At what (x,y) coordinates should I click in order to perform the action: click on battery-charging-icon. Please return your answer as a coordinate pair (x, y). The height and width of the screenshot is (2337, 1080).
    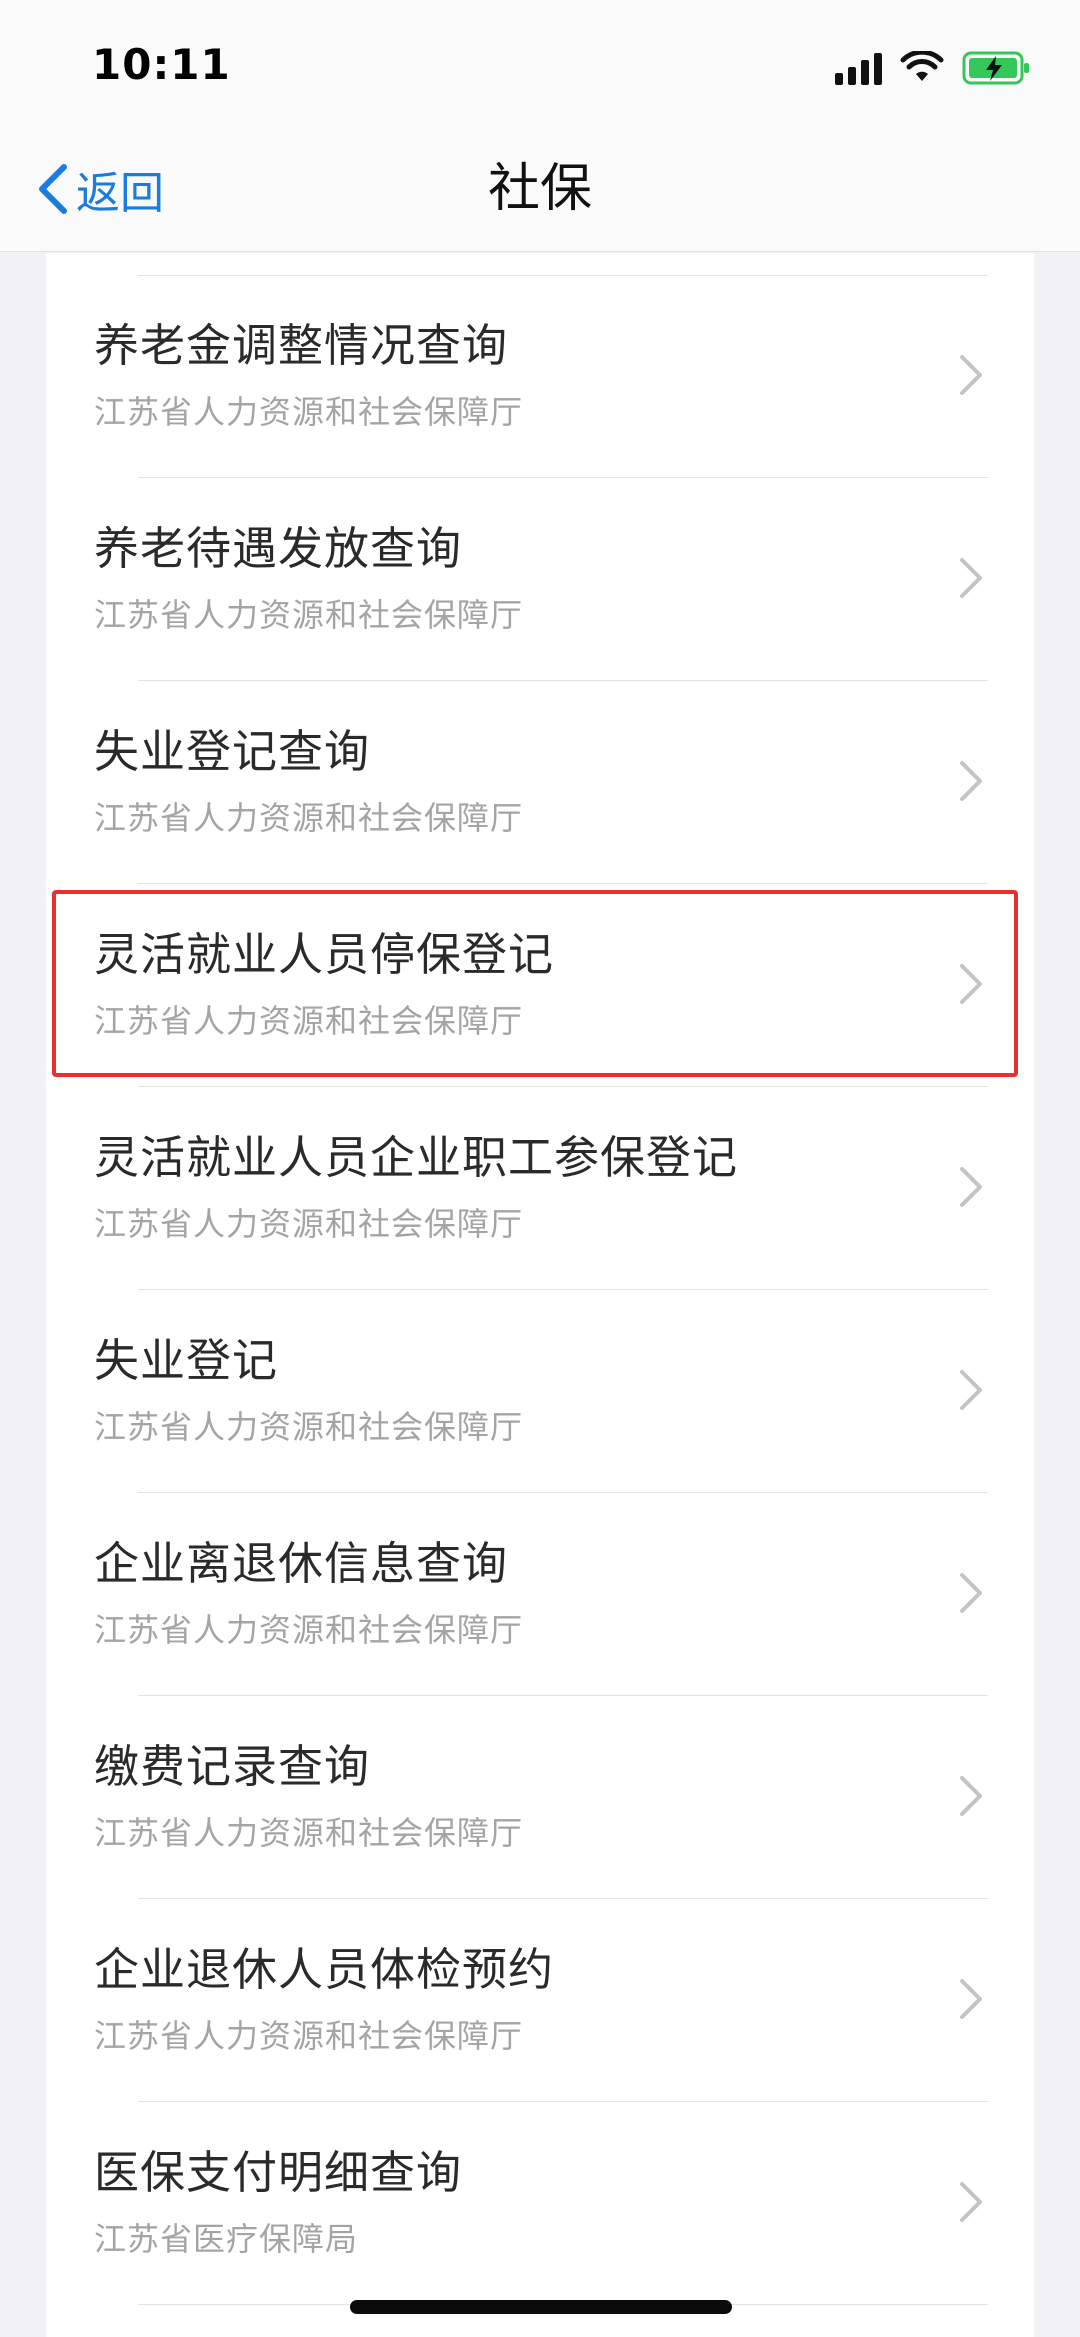
    Looking at the image, I should click on (997, 68).